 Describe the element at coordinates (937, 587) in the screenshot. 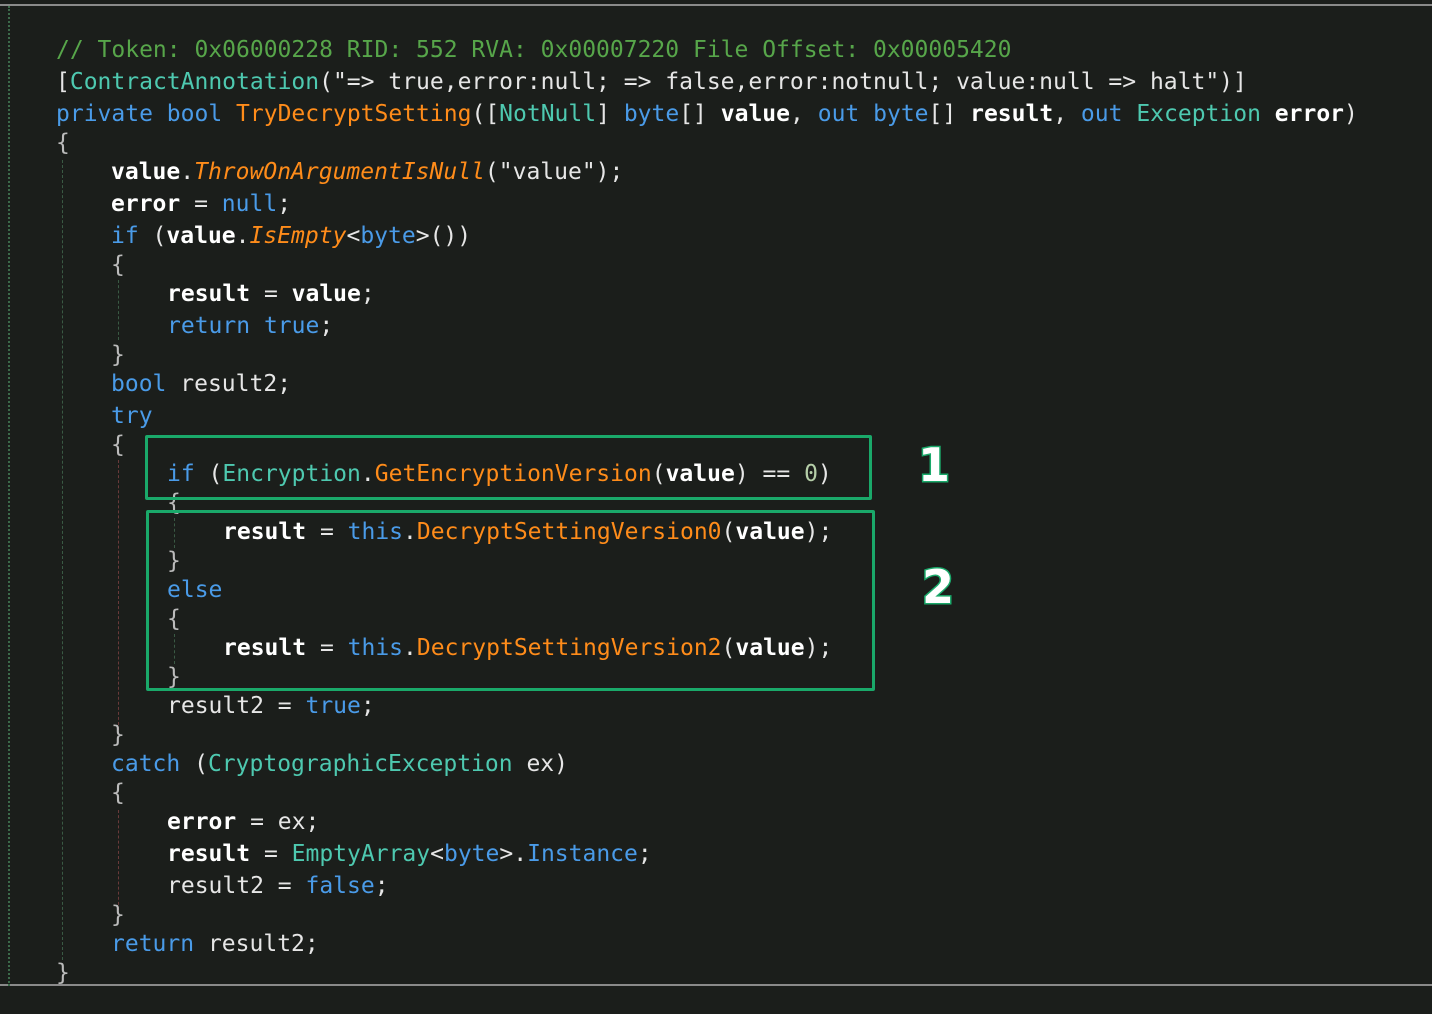

I see `annotation-badge-2: 2` at that location.